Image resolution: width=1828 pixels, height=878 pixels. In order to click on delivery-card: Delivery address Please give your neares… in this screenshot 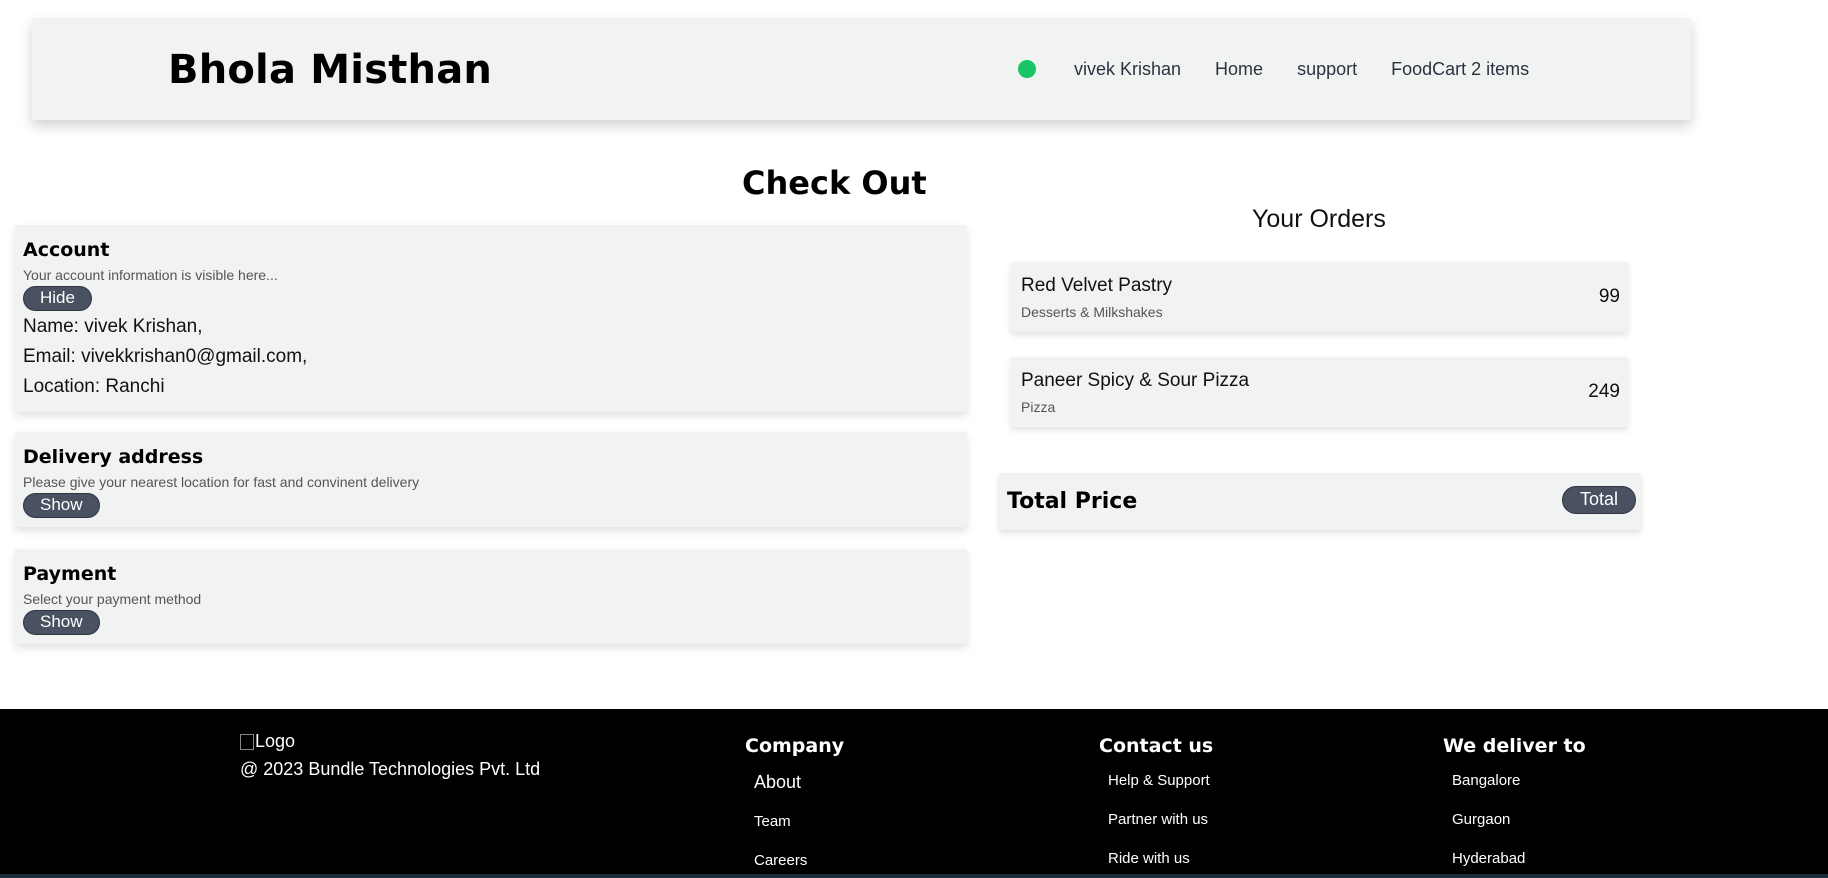, I will do `click(491, 479)`.